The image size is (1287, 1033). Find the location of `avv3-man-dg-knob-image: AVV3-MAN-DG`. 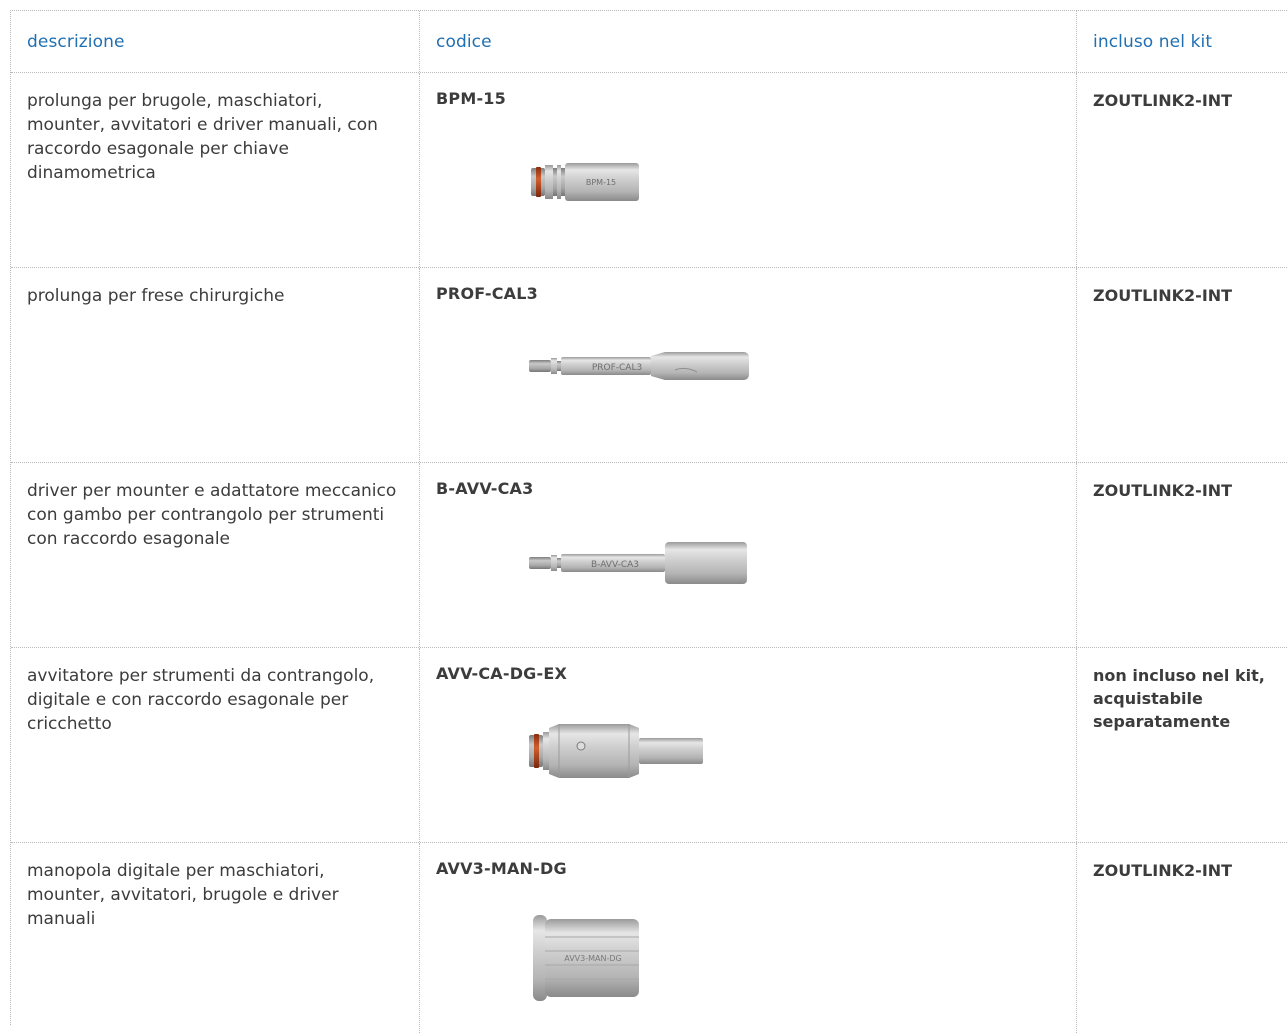

avv3-man-dg-knob-image: AVV3-MAN-DG is located at coordinates (586, 958).